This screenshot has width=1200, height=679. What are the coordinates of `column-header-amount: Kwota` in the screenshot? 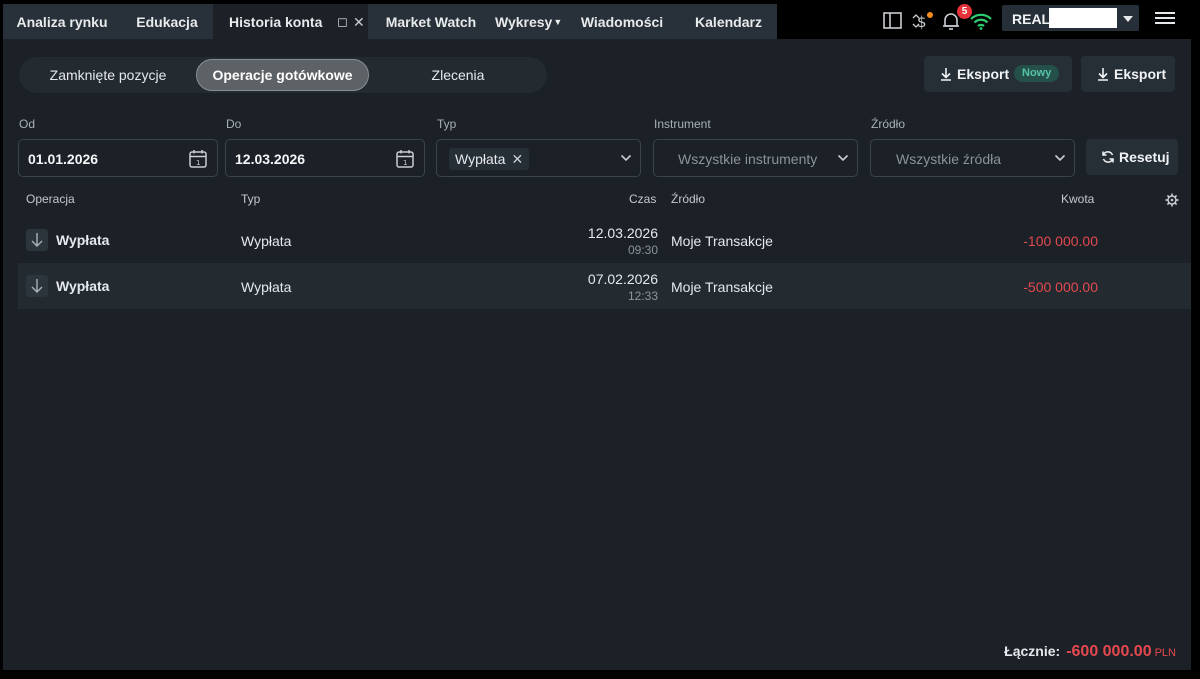 It's located at (1077, 199).